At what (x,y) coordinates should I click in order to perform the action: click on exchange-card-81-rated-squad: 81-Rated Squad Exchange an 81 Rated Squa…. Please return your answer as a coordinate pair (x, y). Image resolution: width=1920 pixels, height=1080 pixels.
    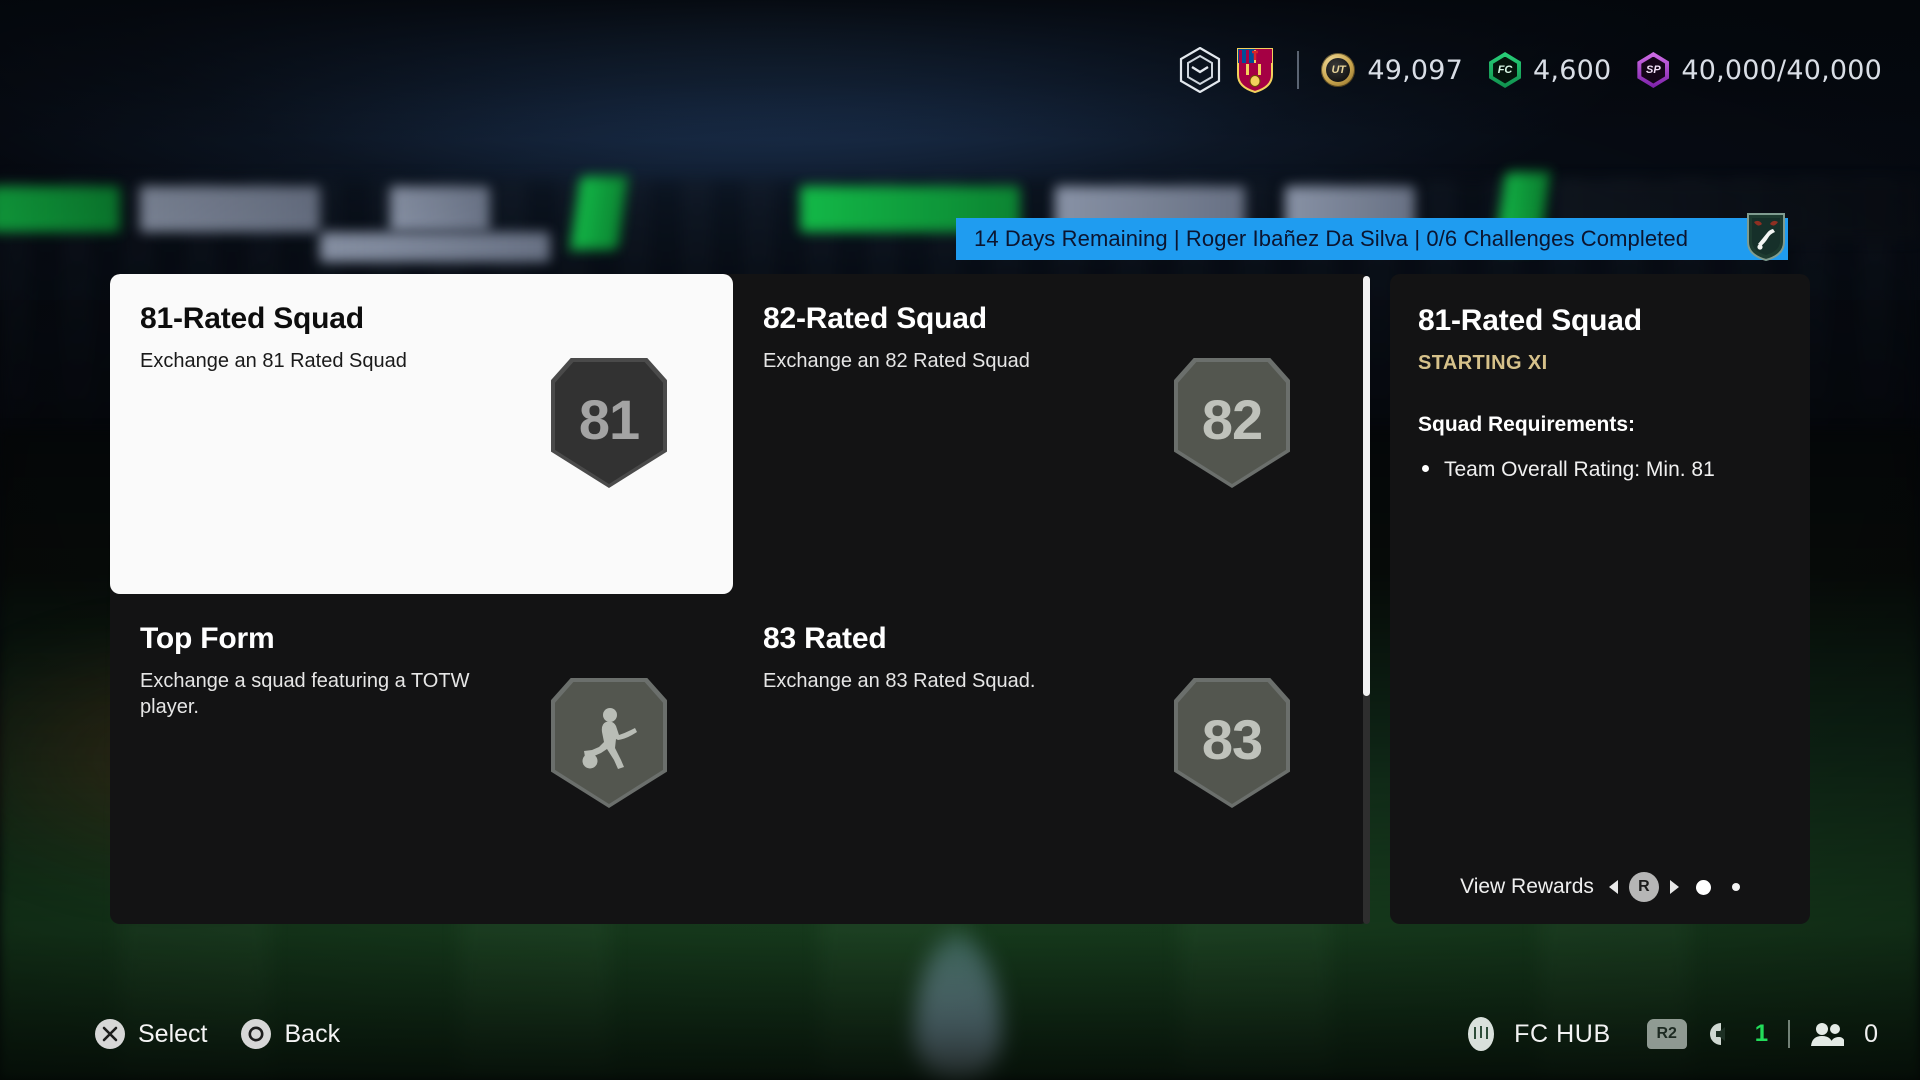
    Looking at the image, I should click on (421, 434).